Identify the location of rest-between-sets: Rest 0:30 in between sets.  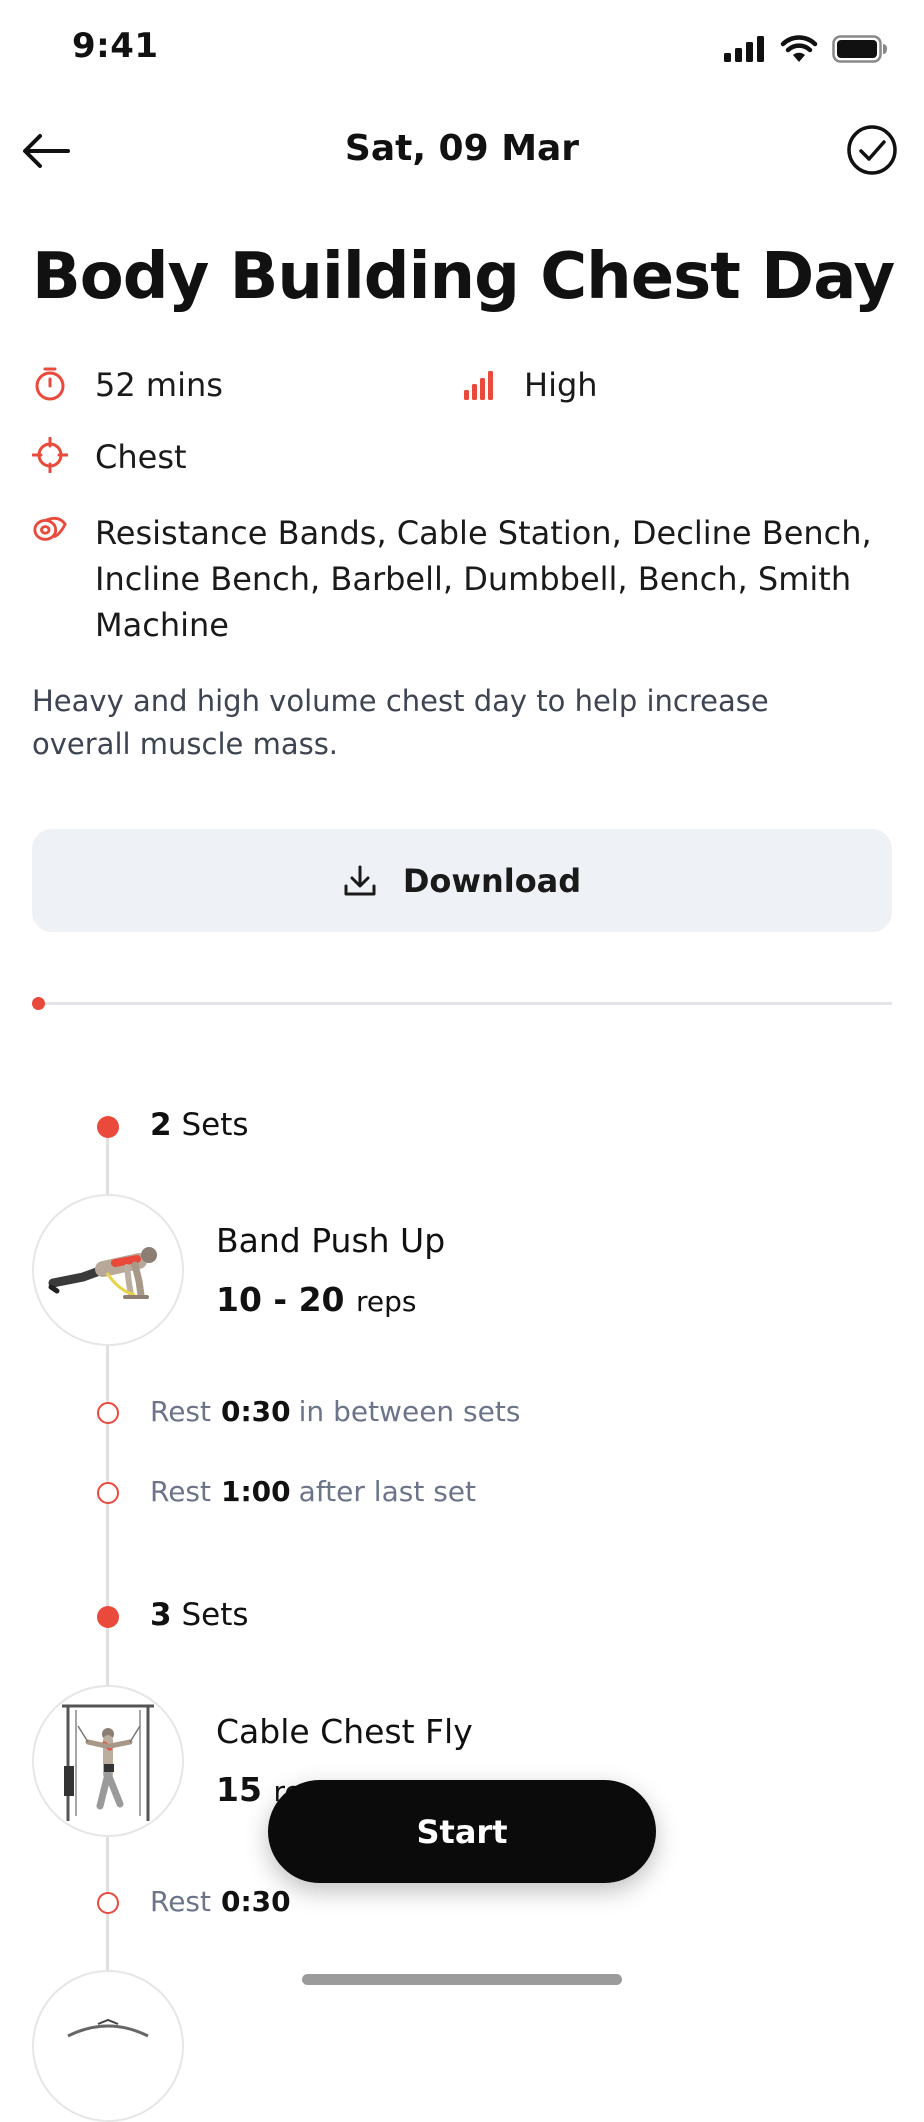
(335, 1411).